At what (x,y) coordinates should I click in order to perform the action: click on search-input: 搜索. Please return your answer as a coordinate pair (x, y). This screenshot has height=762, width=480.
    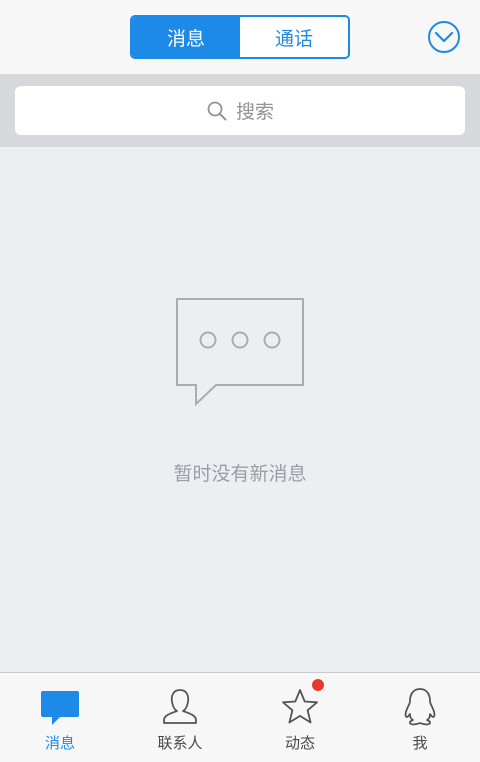
    Looking at the image, I should click on (240, 110).